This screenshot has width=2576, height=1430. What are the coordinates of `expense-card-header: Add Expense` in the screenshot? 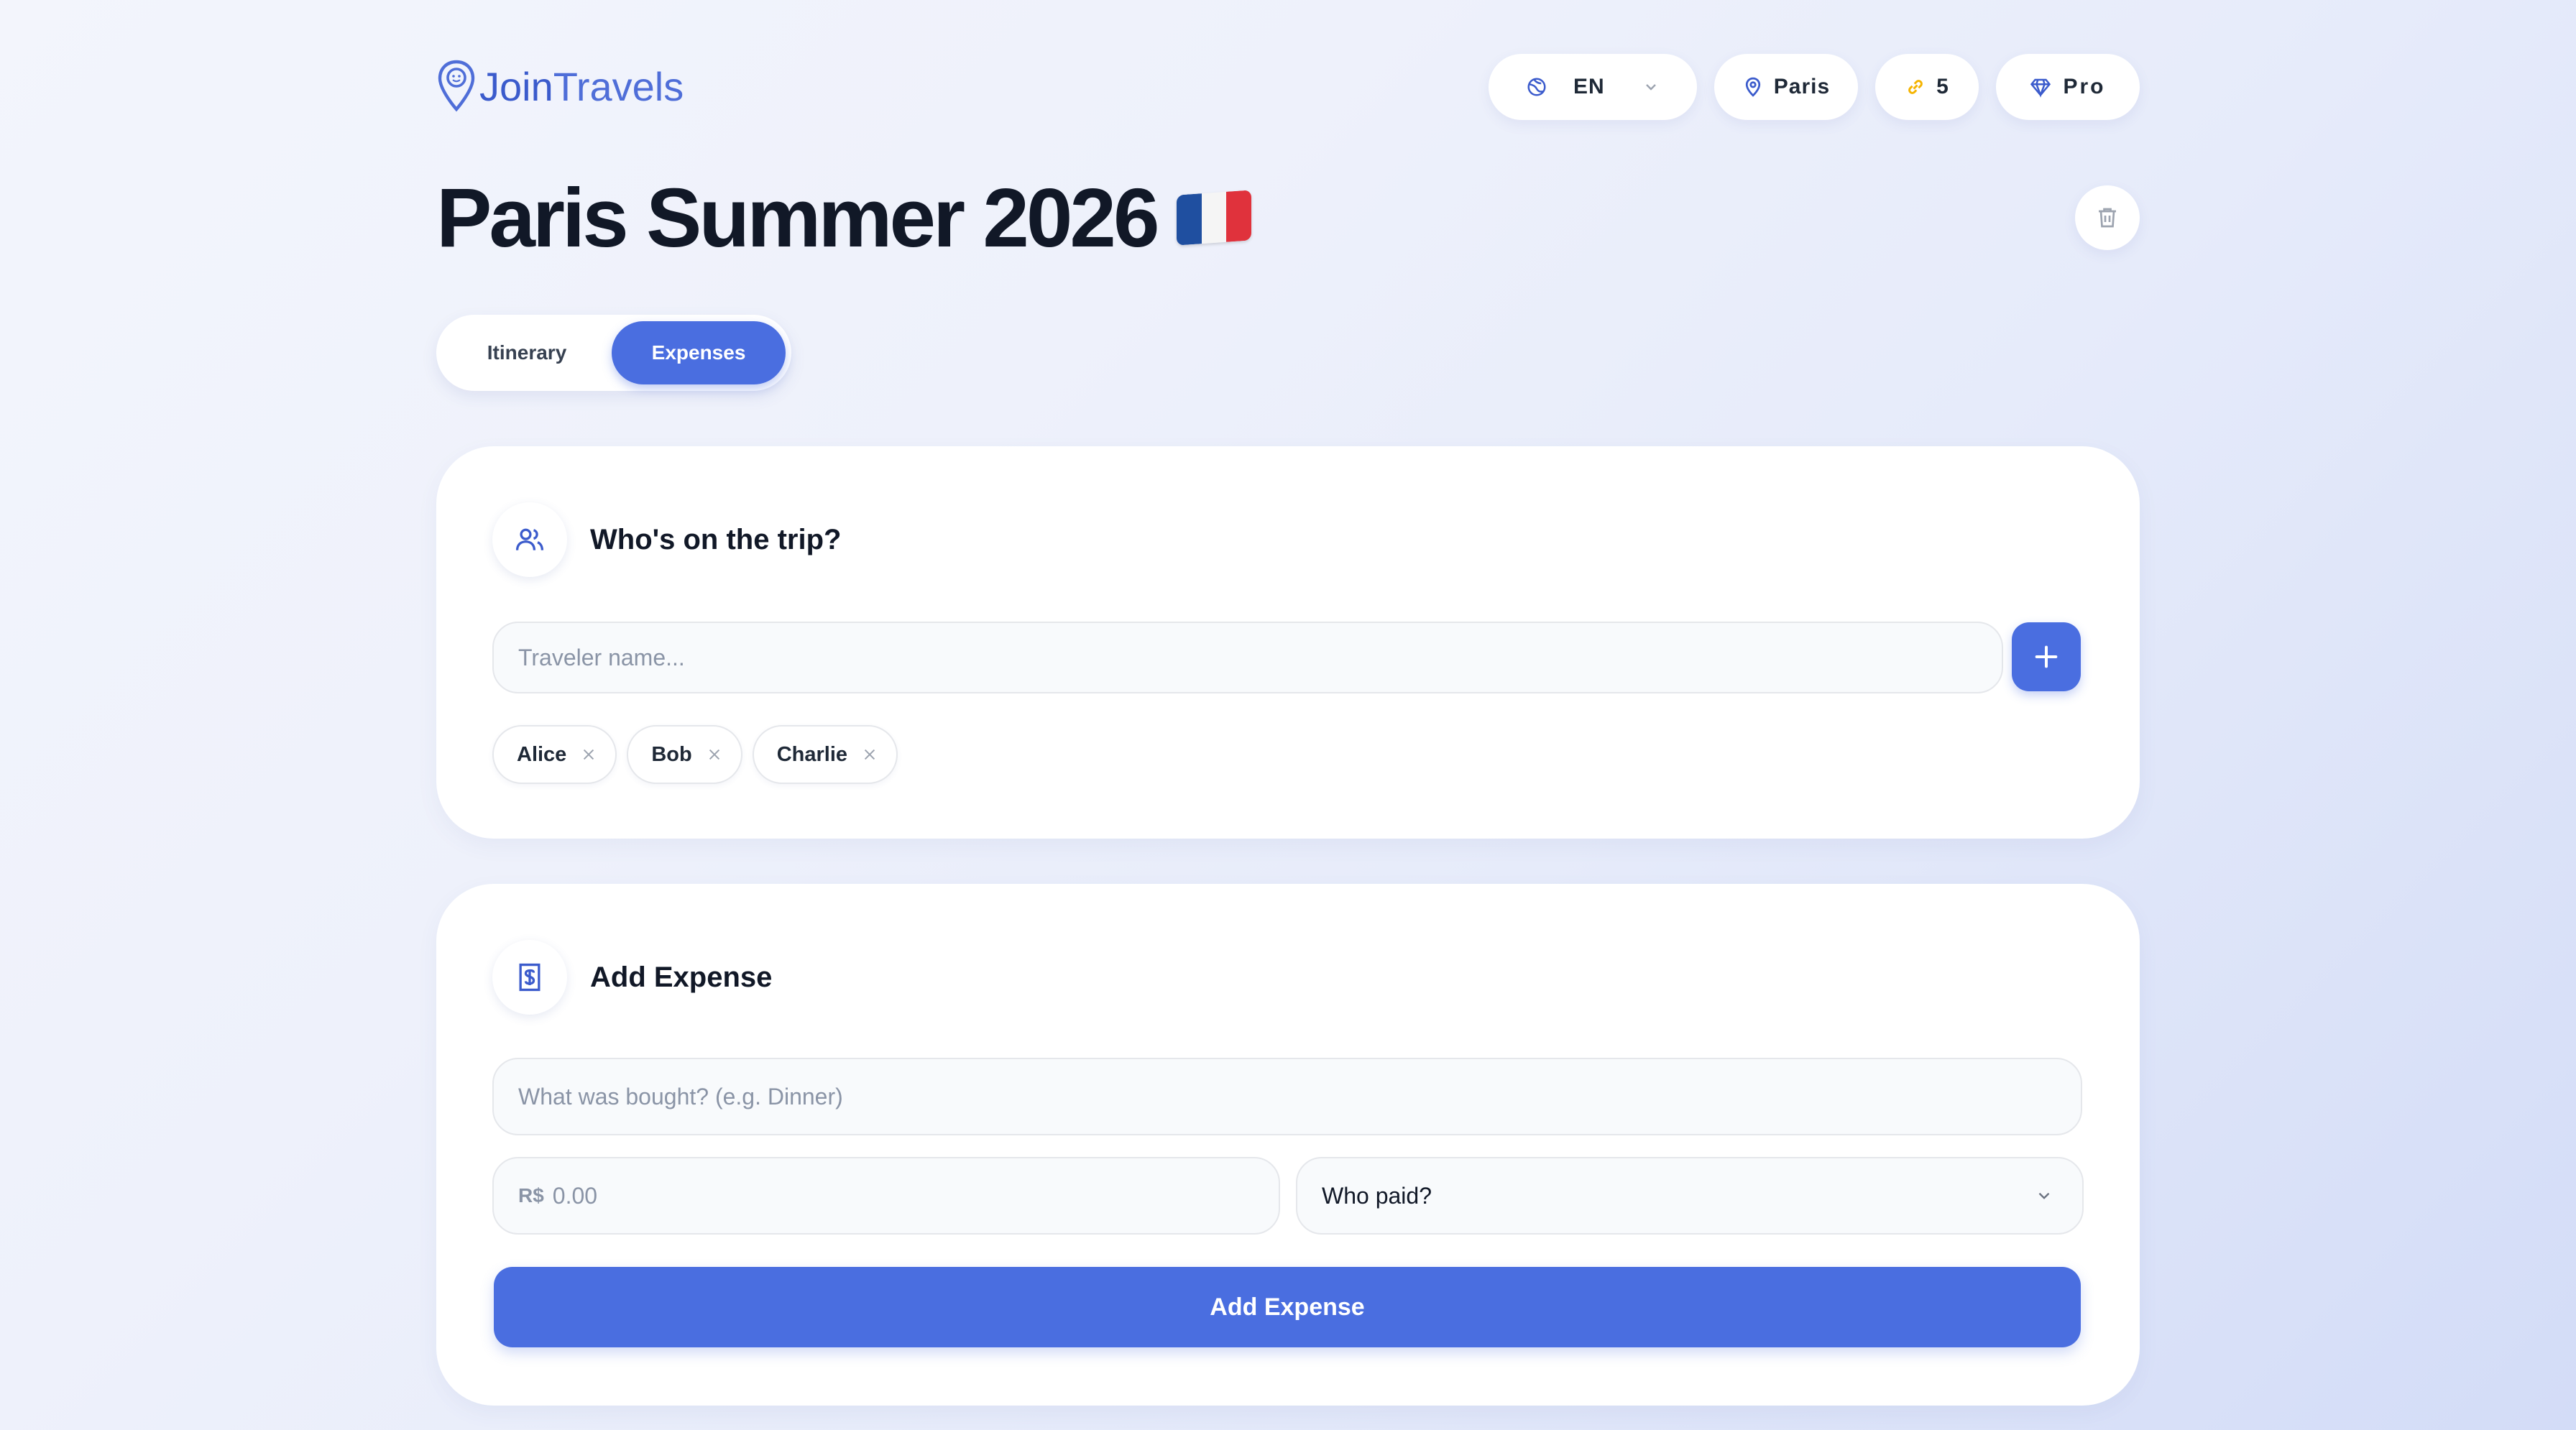 It's located at (632, 977).